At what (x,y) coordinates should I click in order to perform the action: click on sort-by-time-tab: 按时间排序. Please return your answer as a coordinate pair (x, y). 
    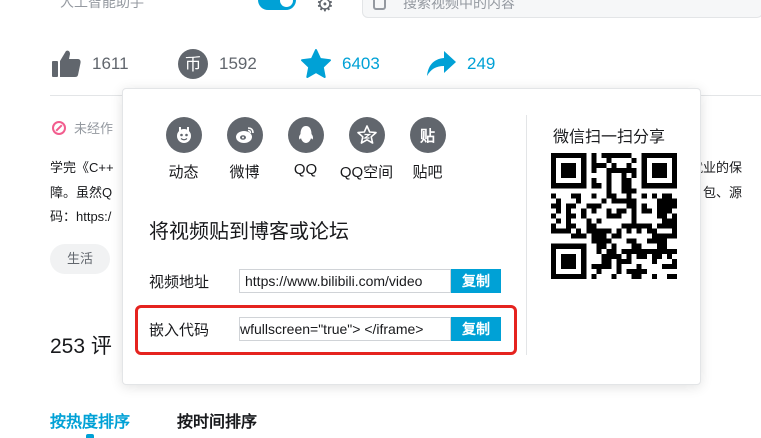
    Looking at the image, I should click on (217, 420).